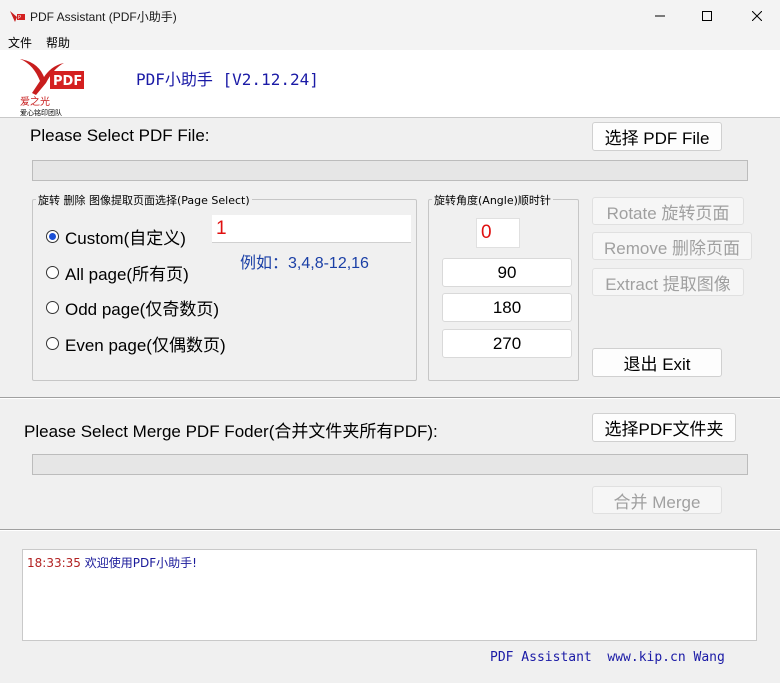  Describe the element at coordinates (507, 307) in the screenshot. I see `angle-180-button: 180` at that location.